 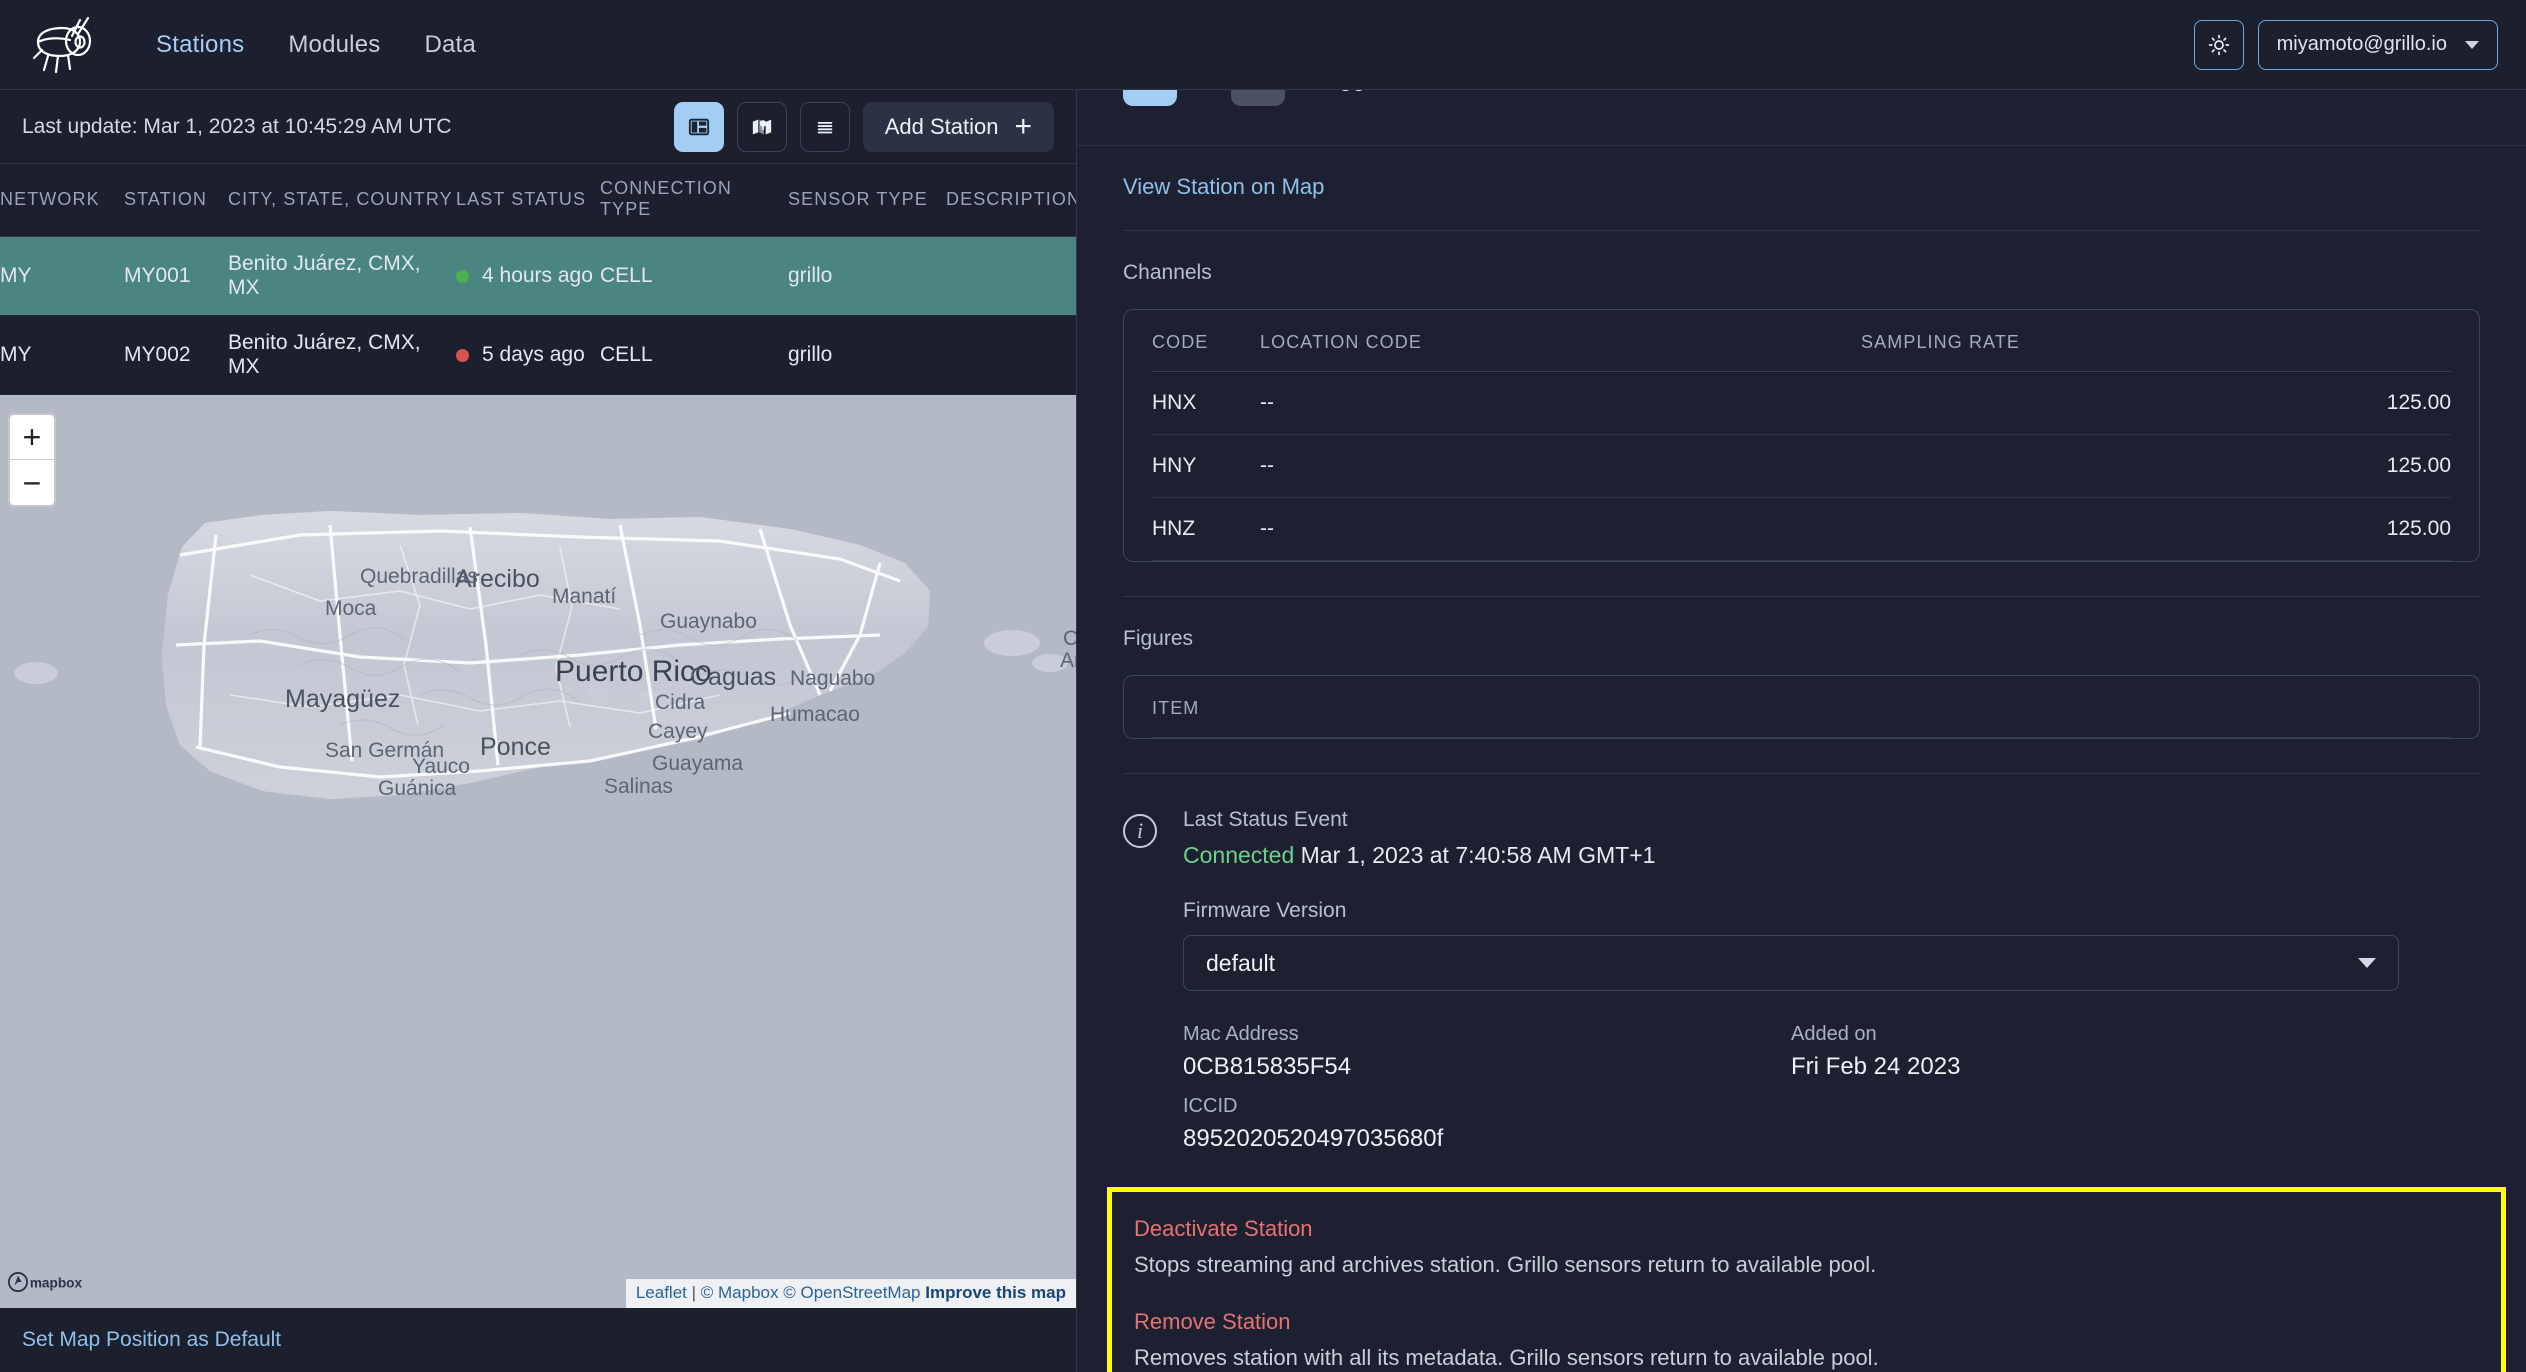 I want to click on status-dot-online, so click(x=462, y=276).